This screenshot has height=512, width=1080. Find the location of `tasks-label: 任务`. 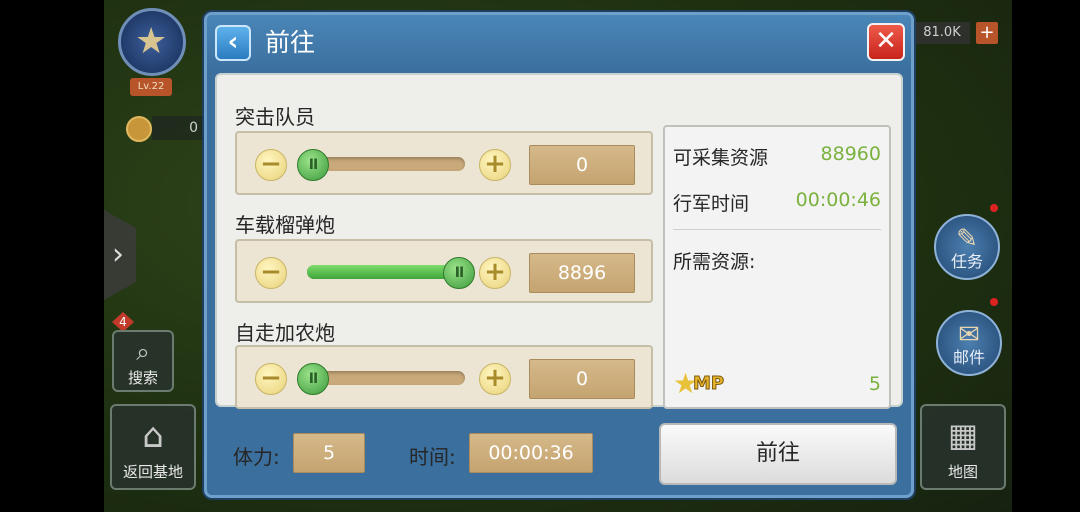

tasks-label: 任务 is located at coordinates (966, 261).